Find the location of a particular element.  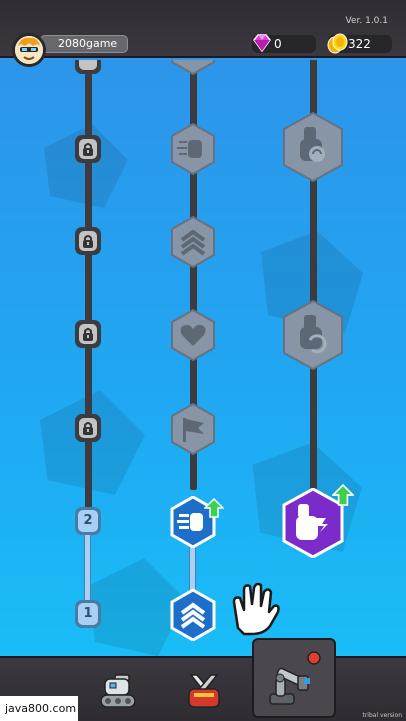

crossed-swords-icon is located at coordinates (204, 690).